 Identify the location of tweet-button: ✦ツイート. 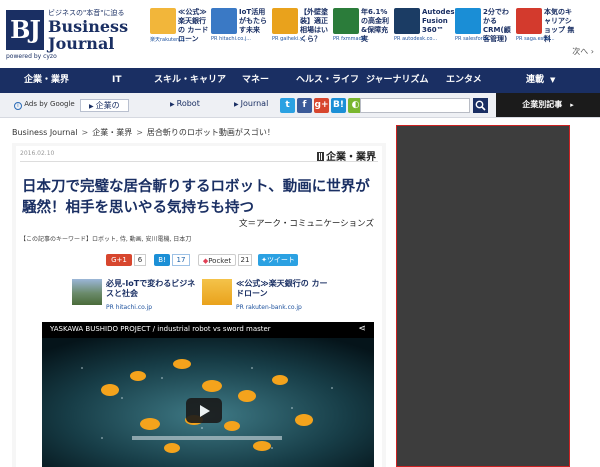
(278, 260).